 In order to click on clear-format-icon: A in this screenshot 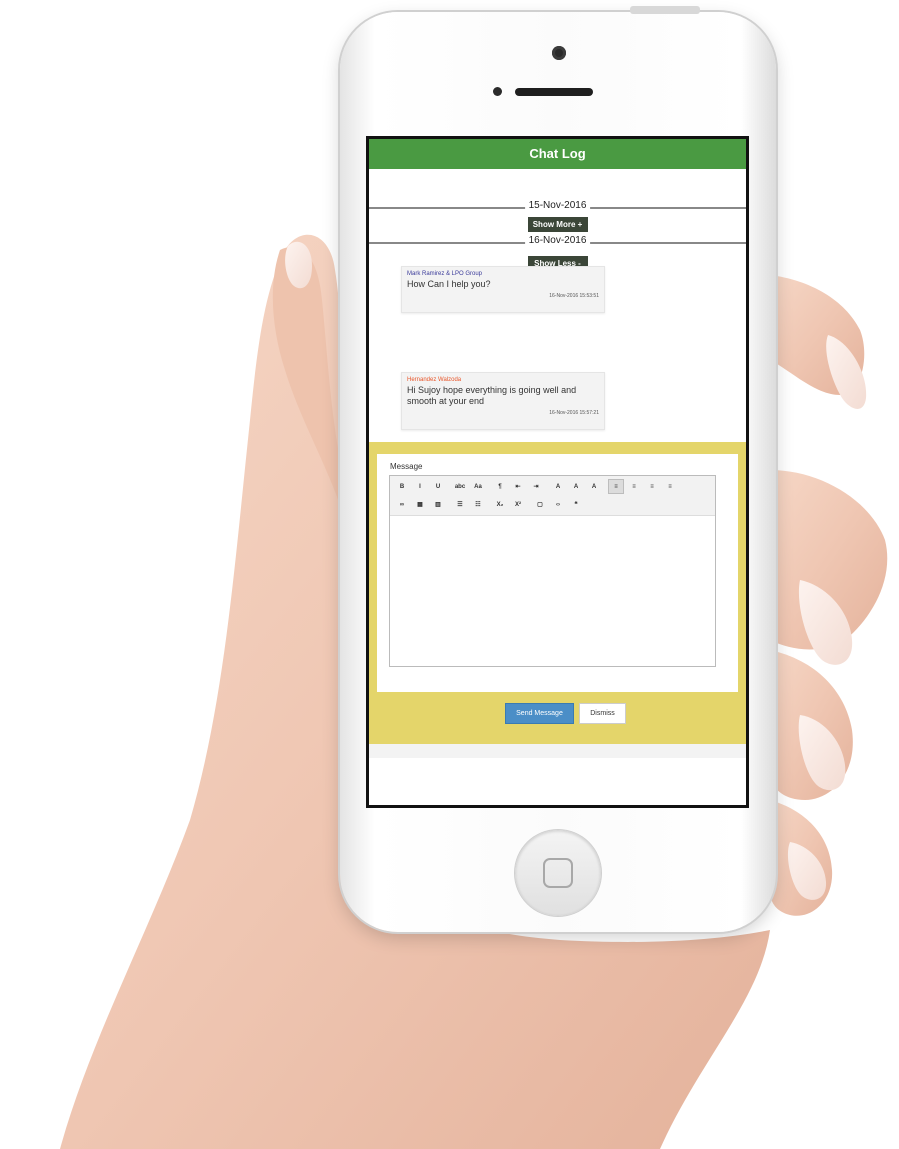, I will do `click(594, 486)`.